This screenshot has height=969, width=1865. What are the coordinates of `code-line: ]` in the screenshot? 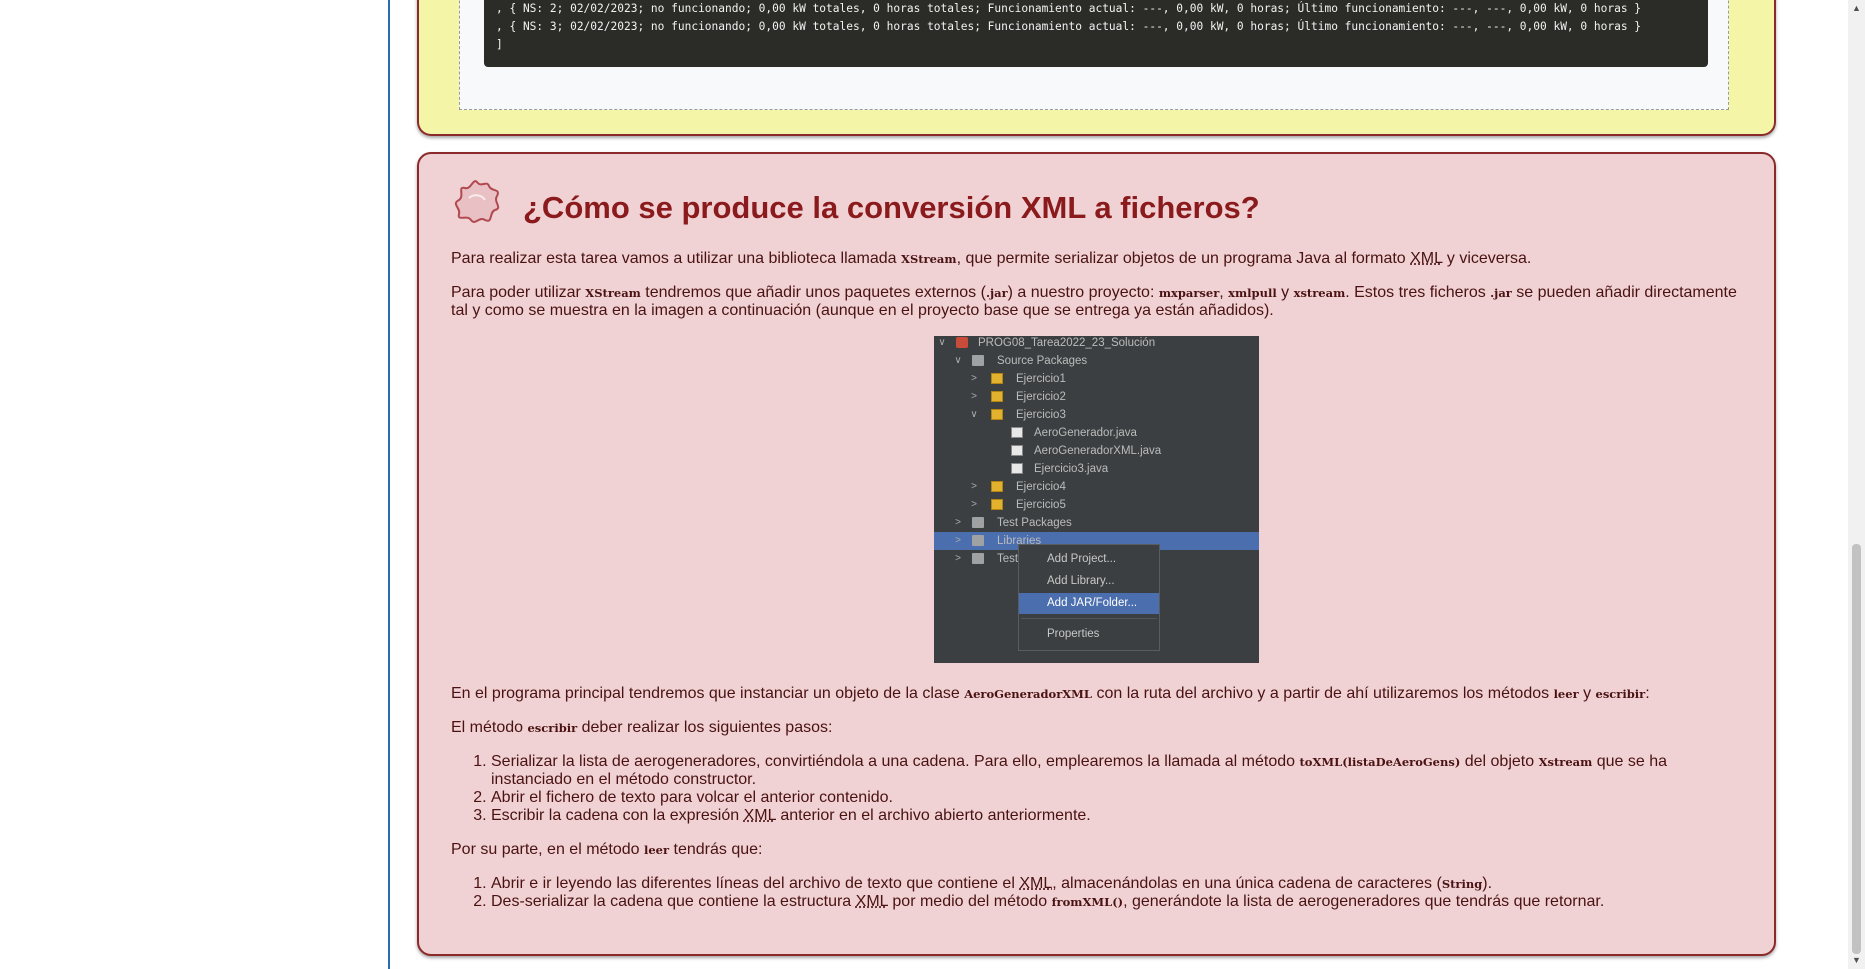 It's located at (499, 44).